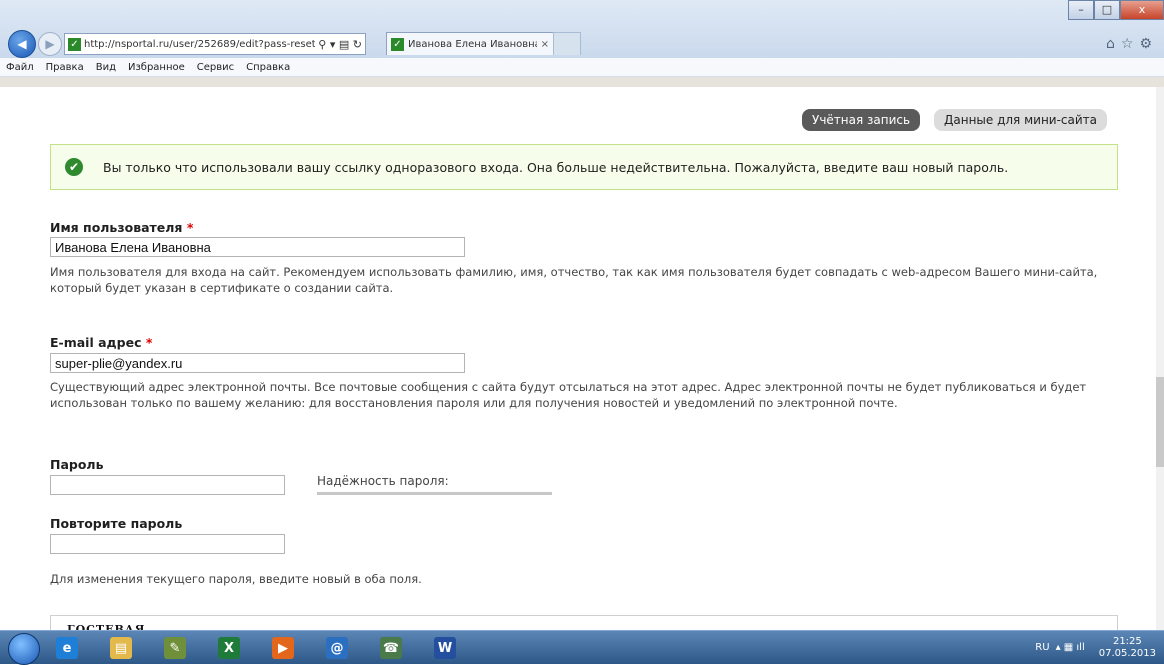 This screenshot has height=665, width=1164. What do you see at coordinates (116, 523) in the screenshot?
I see `confirm-password-label: Повторите пароль` at bounding box center [116, 523].